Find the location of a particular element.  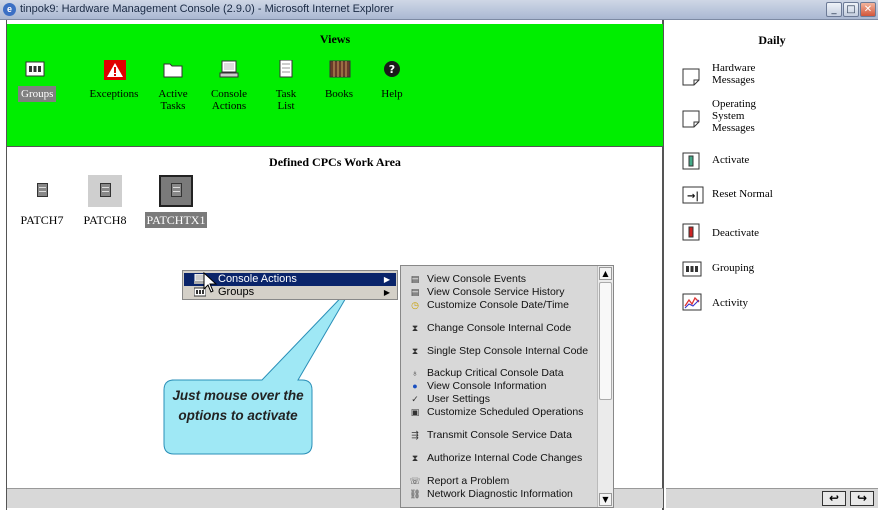

transmit-icon: ⇶ is located at coordinates (415, 435).